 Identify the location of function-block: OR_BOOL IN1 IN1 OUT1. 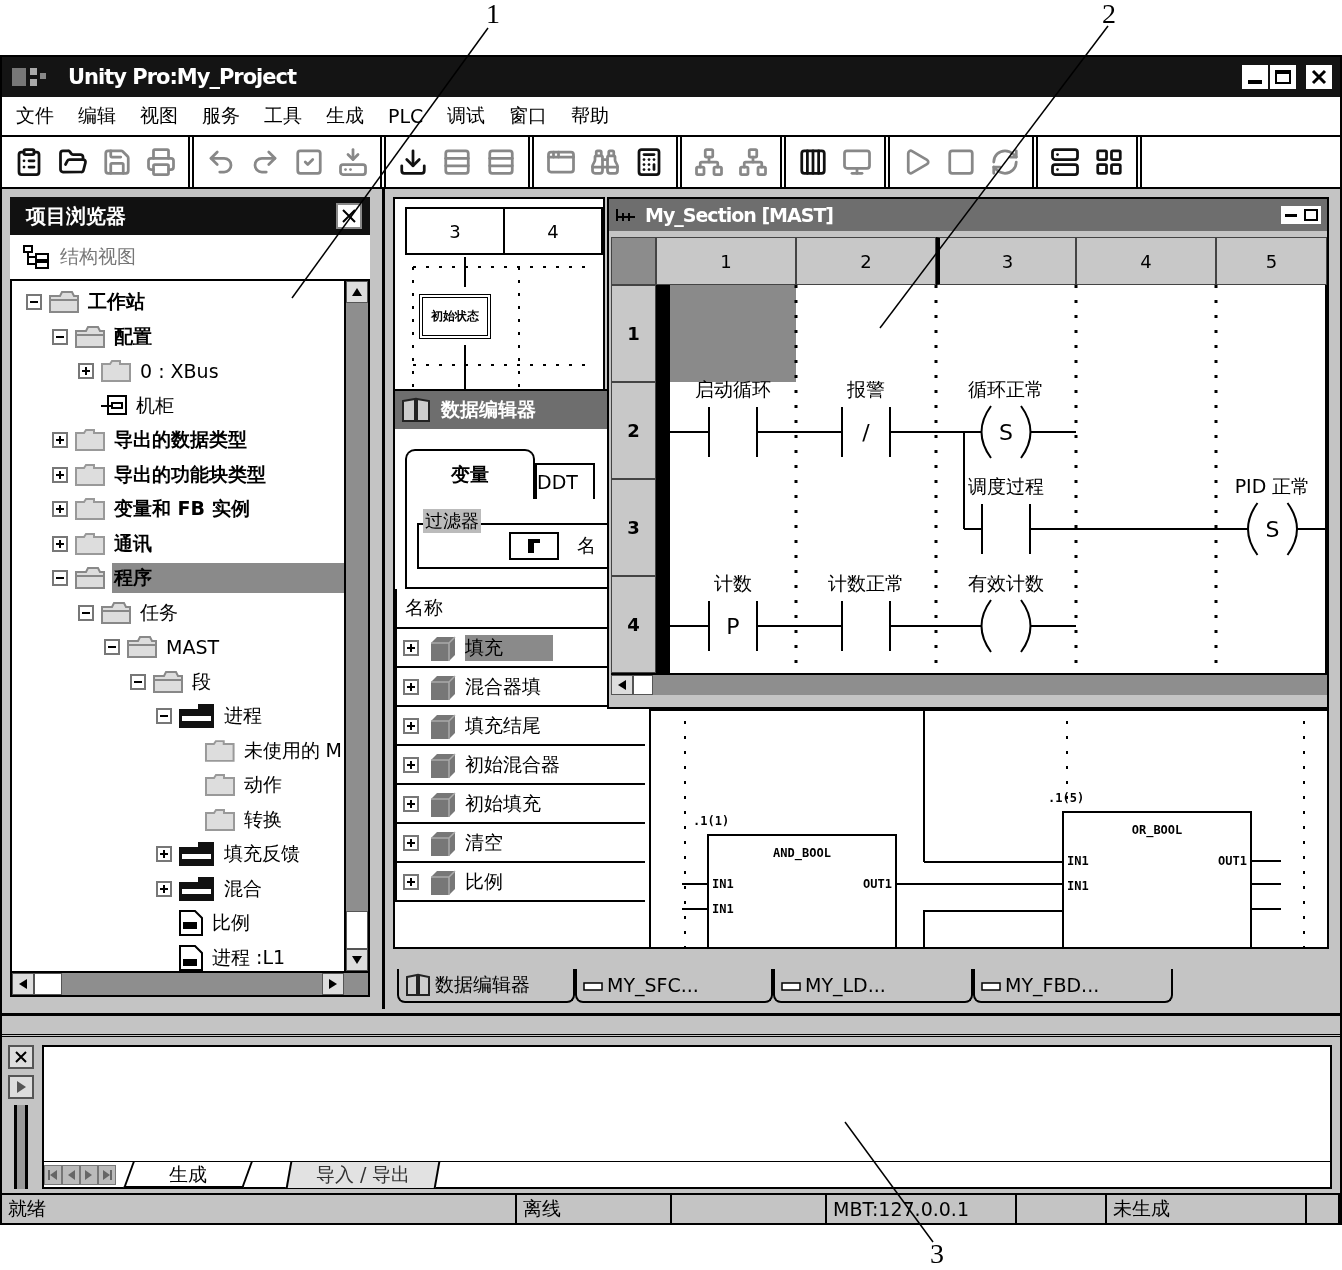
(1157, 879).